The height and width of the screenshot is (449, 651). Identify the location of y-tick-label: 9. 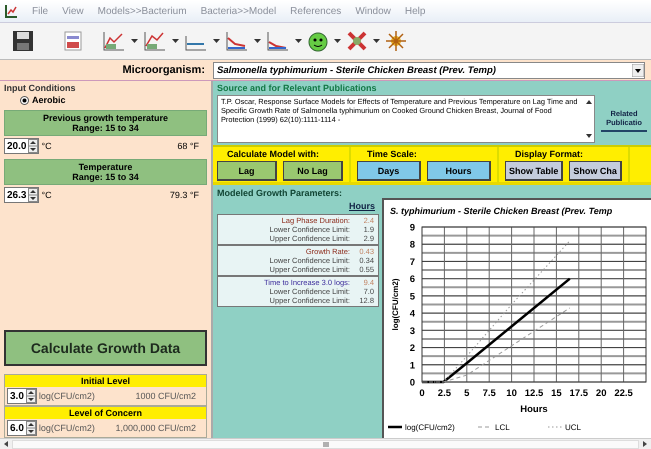
(412, 228).